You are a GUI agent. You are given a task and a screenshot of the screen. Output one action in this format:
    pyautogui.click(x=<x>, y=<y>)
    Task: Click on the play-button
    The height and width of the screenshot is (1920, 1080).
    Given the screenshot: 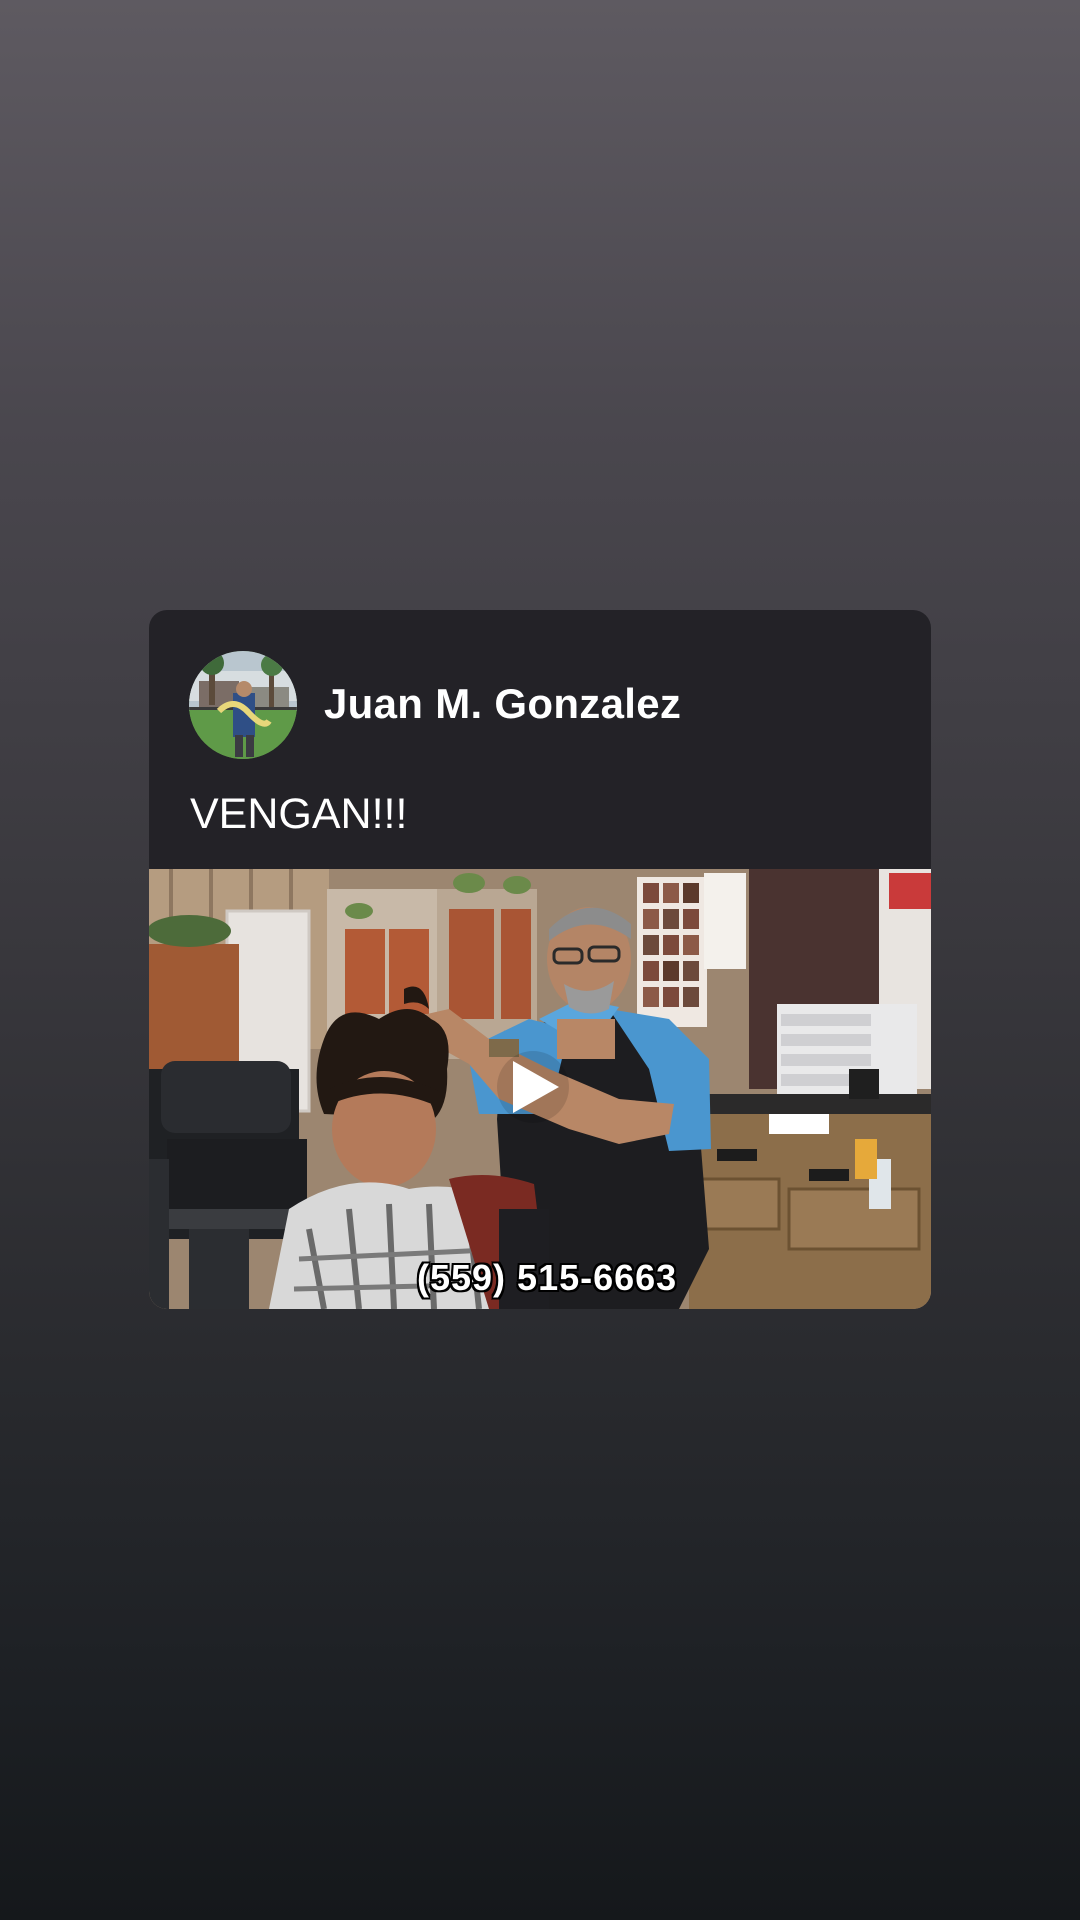 What is the action you would take?
    pyautogui.click(x=533, y=1087)
    